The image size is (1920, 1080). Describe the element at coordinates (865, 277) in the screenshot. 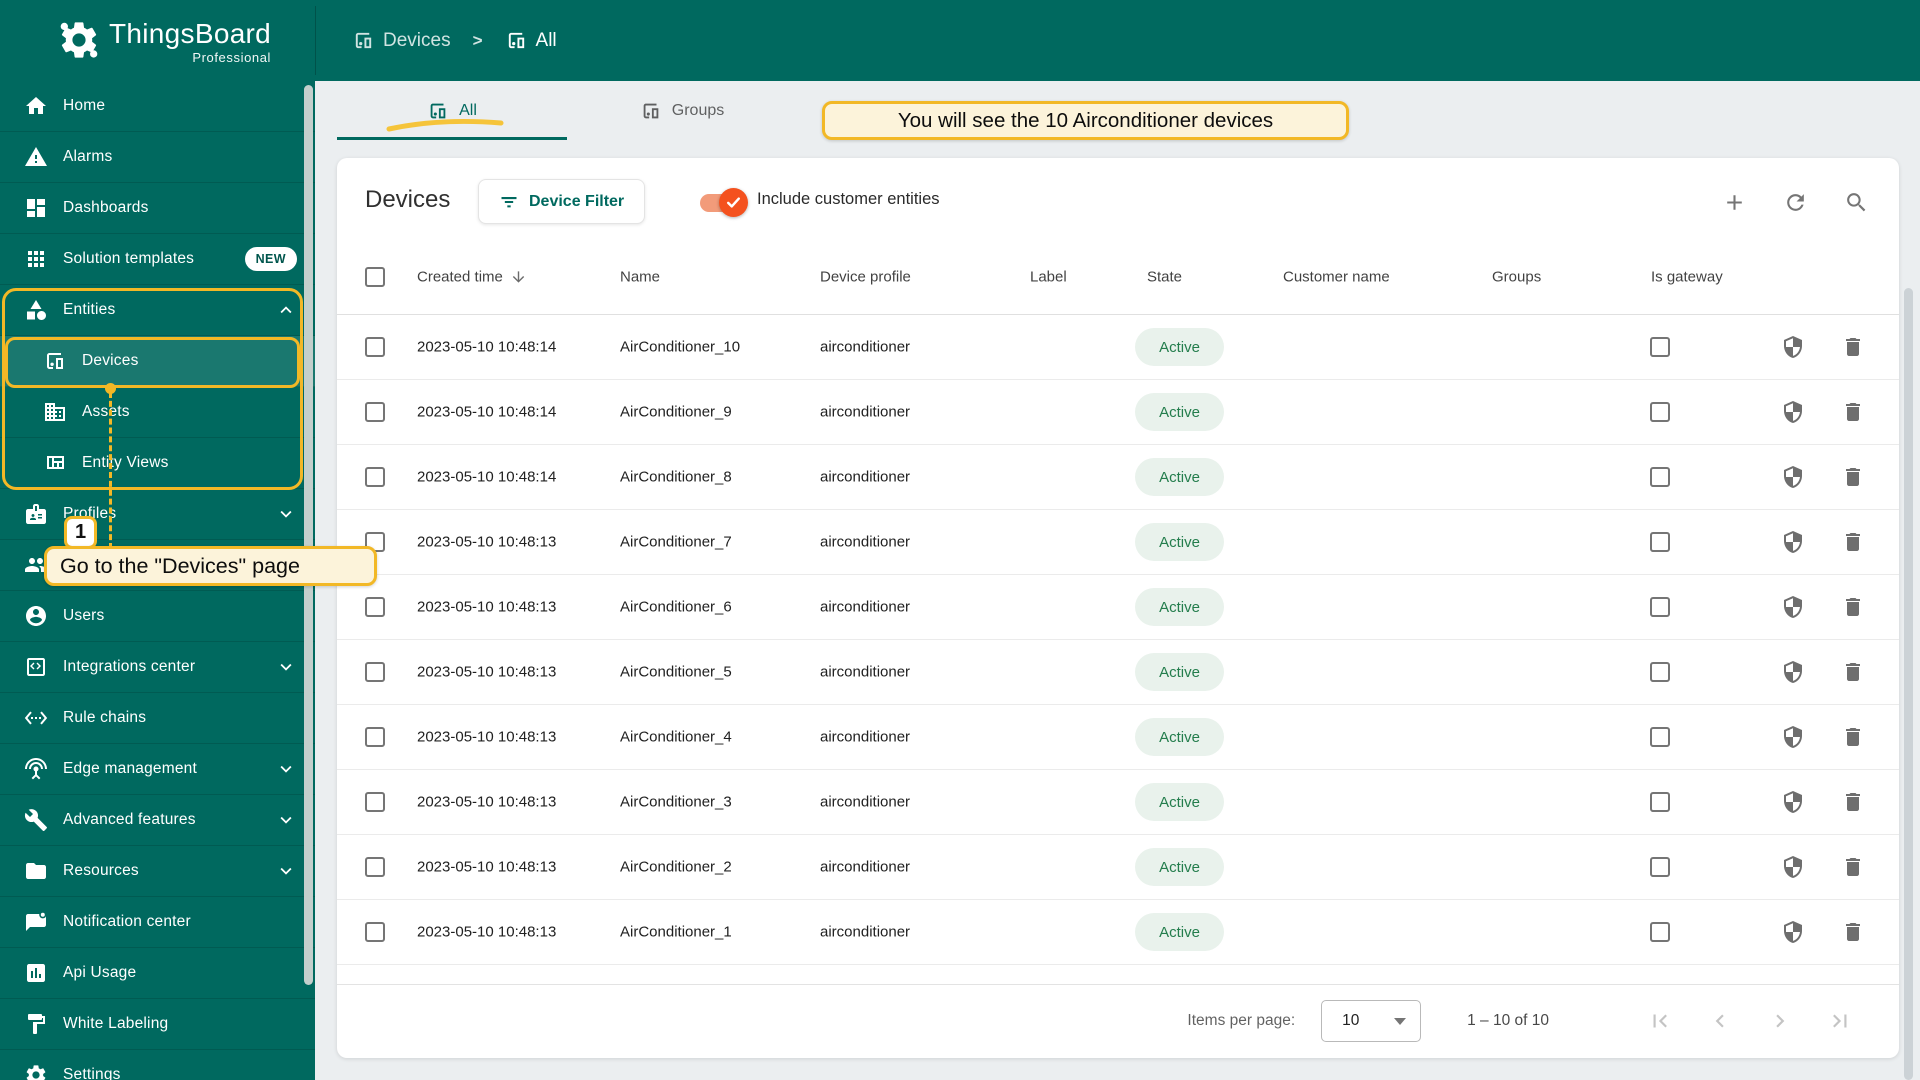

I see `column-header-device-profile: Device profile` at that location.